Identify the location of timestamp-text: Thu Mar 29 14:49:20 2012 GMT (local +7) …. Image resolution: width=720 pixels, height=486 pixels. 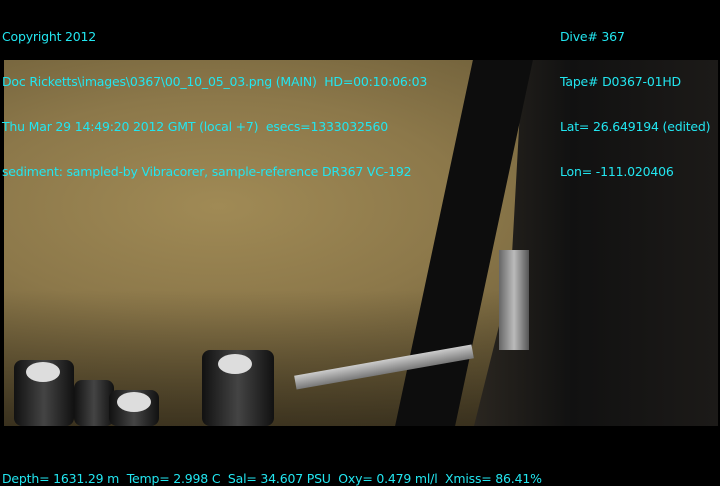
(195, 126).